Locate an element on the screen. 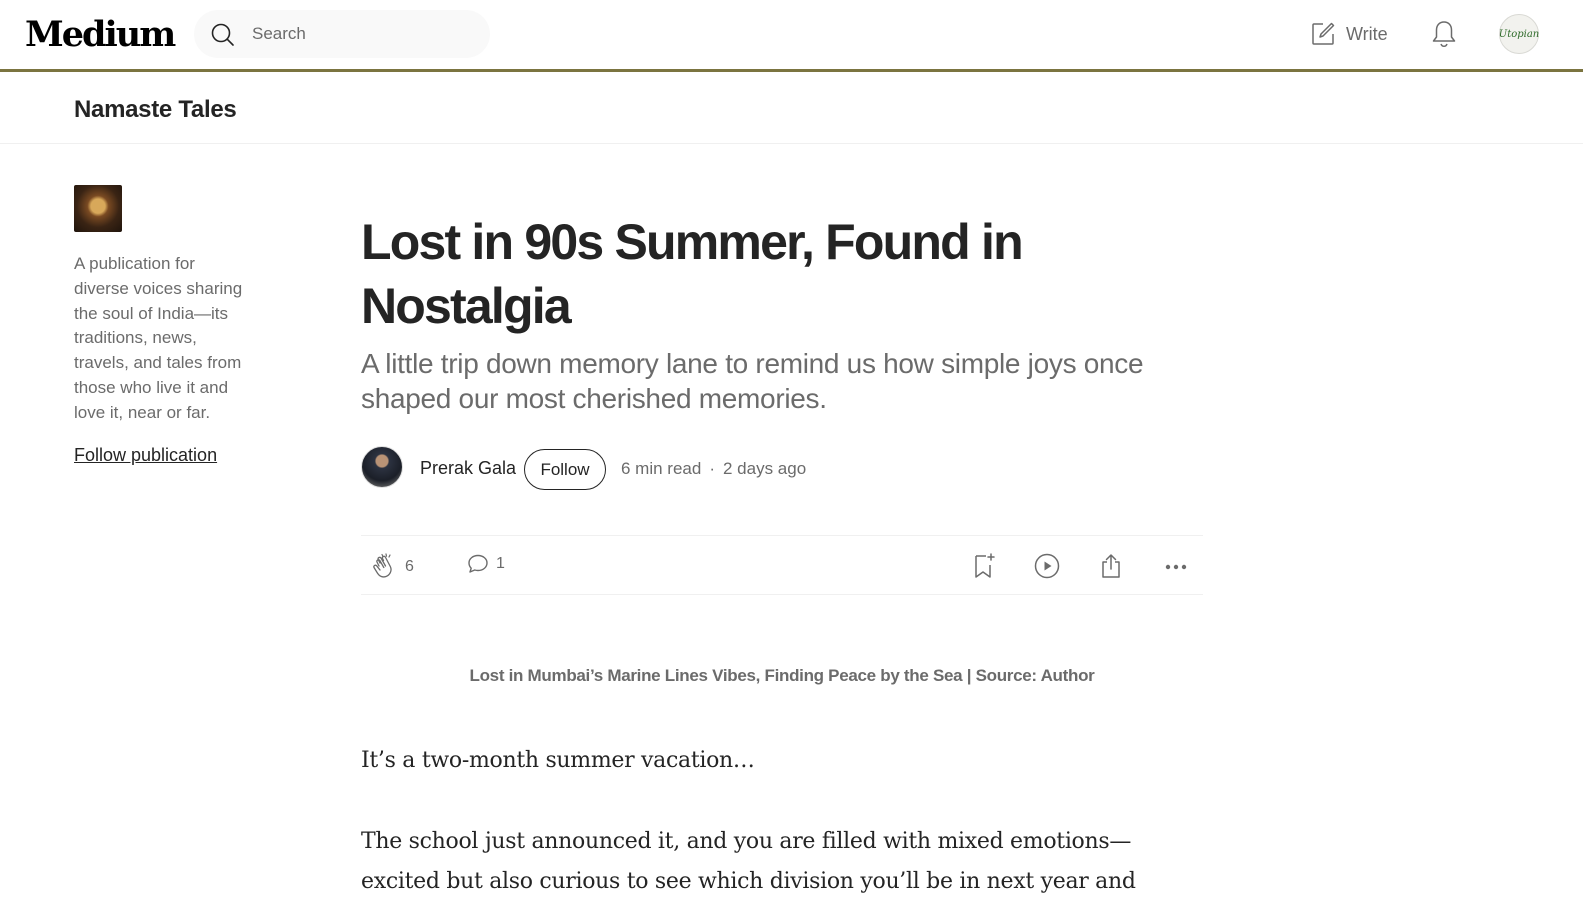 This screenshot has height=909, width=1583. user-avatar: Utopian is located at coordinates (1519, 34).